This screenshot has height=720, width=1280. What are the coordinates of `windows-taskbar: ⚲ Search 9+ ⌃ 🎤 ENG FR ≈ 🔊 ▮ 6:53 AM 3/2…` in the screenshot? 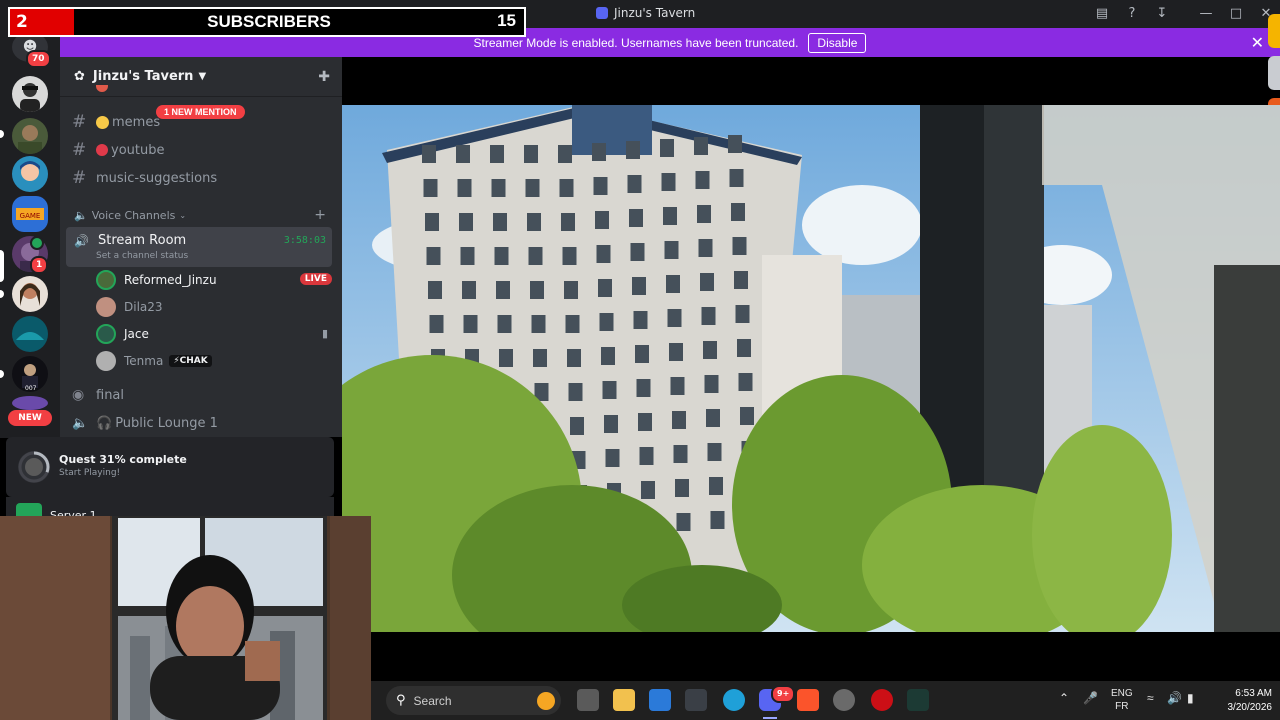 It's located at (825, 700).